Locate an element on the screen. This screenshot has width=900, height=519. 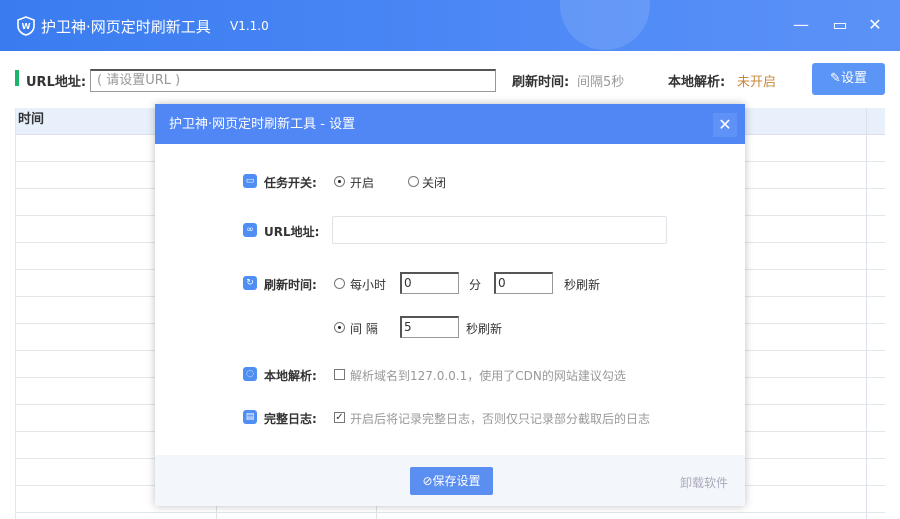
edit-icon: ✎ is located at coordinates (835, 78).